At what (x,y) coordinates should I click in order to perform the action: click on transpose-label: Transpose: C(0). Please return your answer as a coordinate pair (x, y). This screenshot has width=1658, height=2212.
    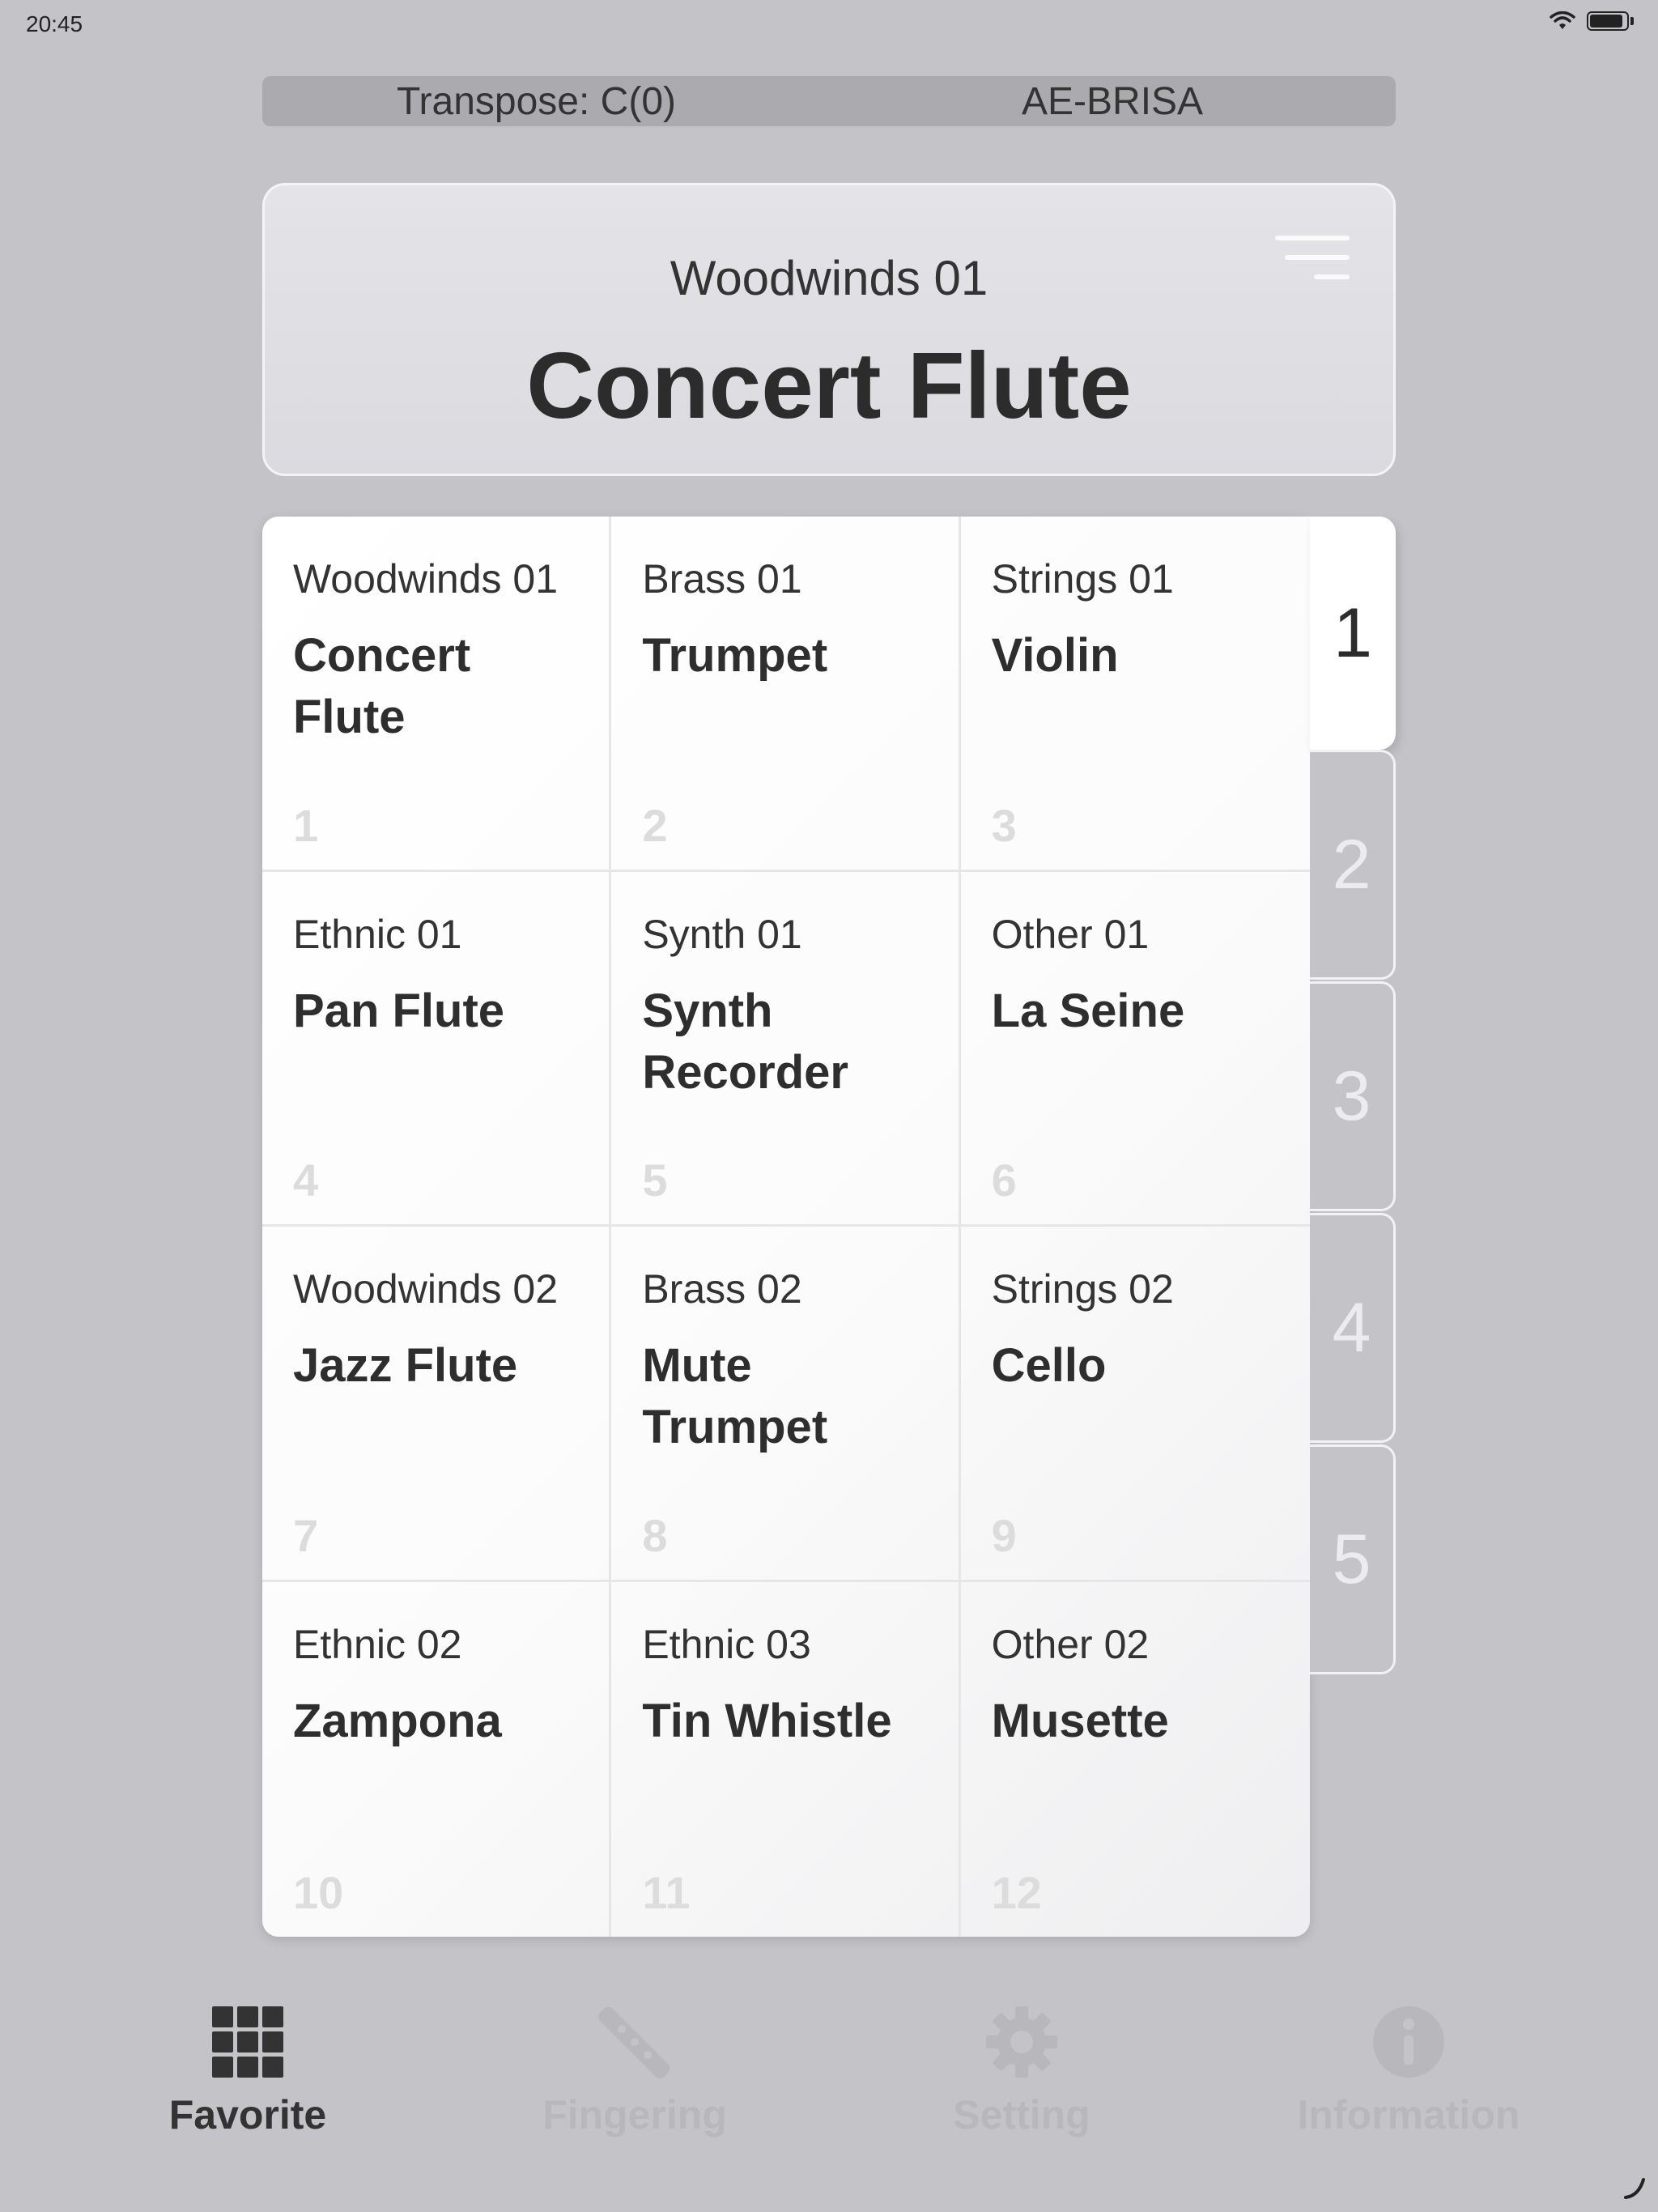
    Looking at the image, I should click on (536, 102).